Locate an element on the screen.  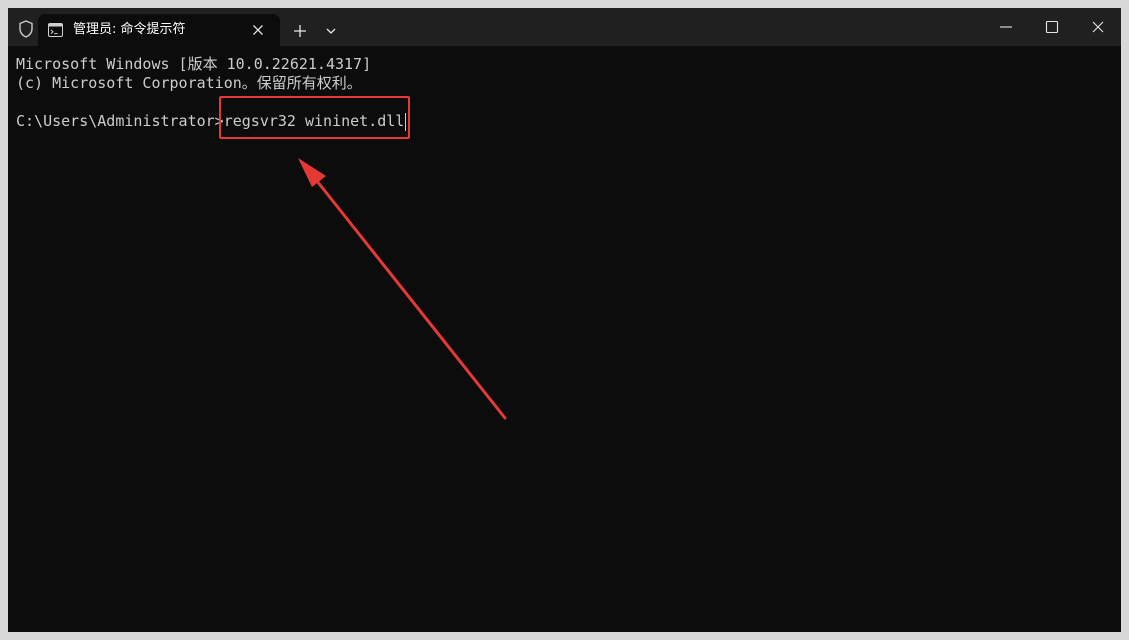
minimize-button is located at coordinates (1006, 27).